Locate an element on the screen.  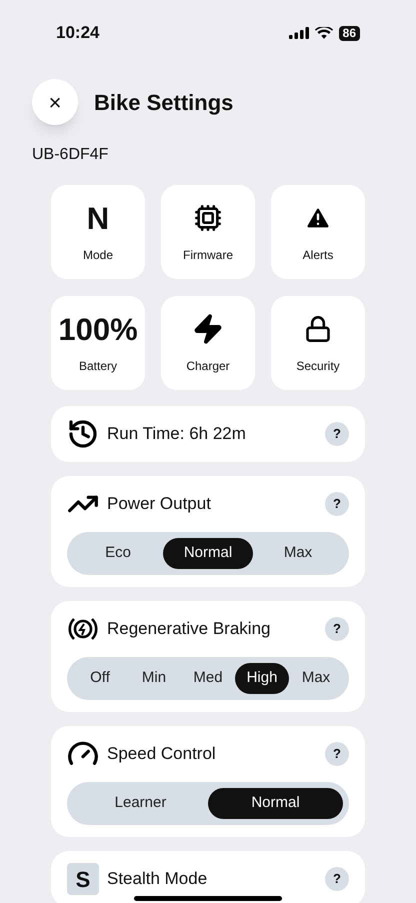
segment-option: Off is located at coordinates (100, 678).